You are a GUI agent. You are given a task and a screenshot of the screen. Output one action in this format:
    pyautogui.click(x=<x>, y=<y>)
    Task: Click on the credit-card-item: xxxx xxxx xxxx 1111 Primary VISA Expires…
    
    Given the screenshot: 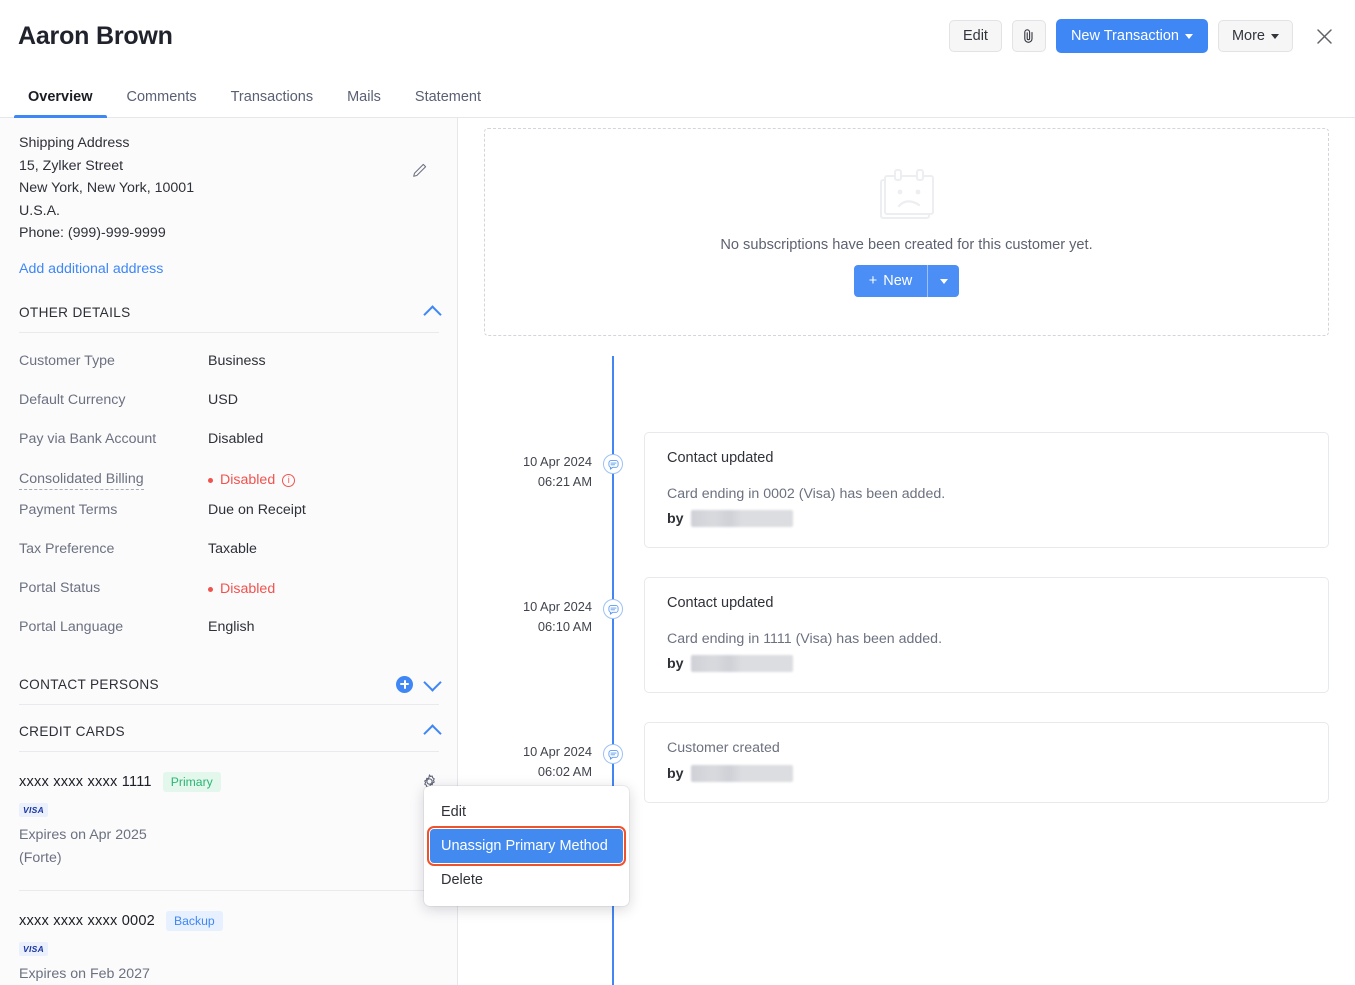 What is the action you would take?
    pyautogui.click(x=229, y=813)
    